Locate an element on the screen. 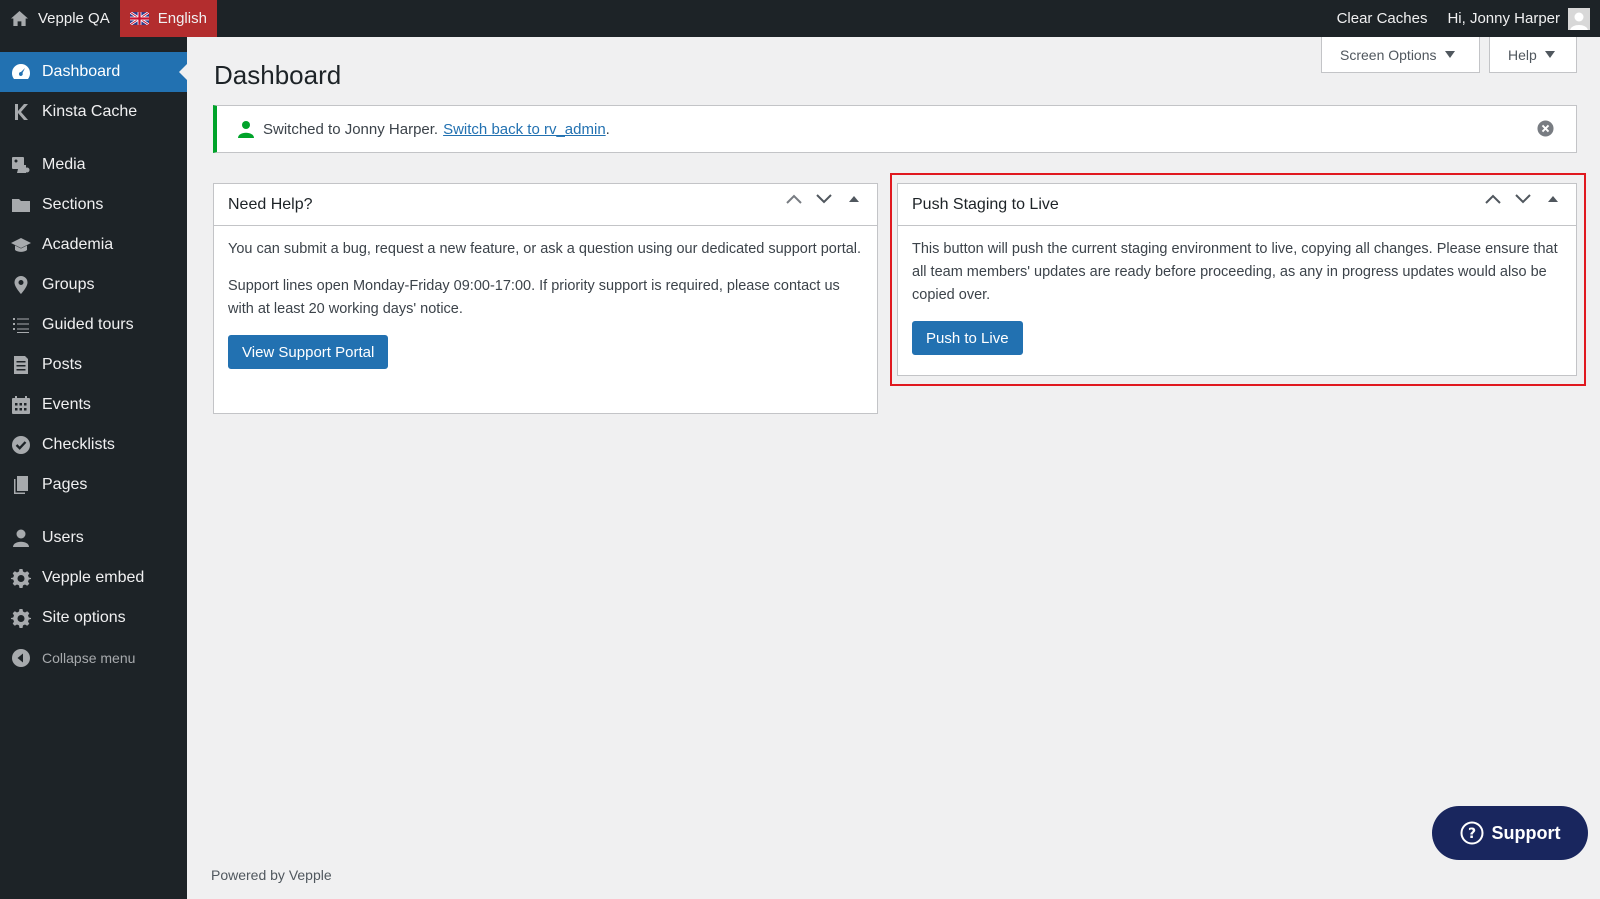 This screenshot has width=1600, height=899. chevron-down-icon is located at coordinates (824, 199).